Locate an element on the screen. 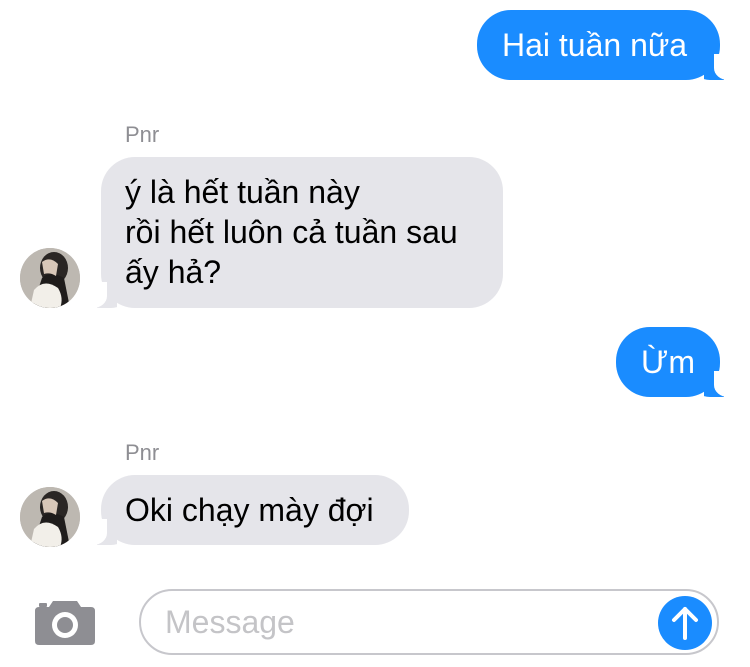  send-button is located at coordinates (685, 623).